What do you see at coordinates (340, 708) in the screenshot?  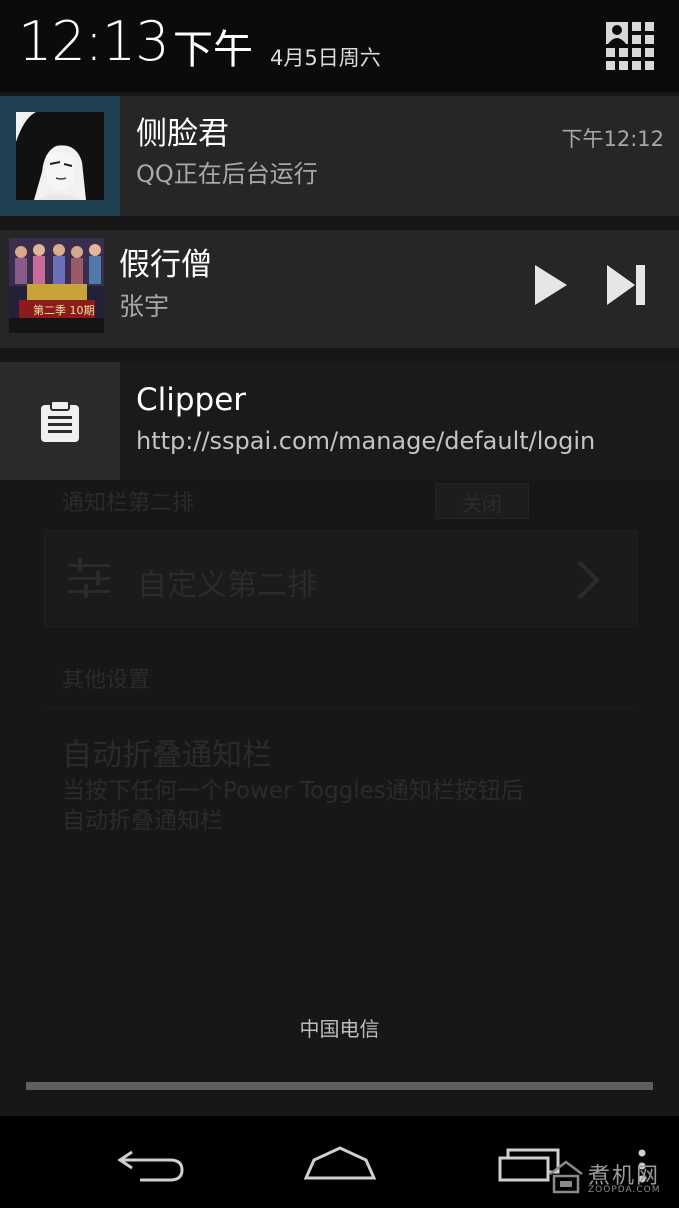 I see `bg-divider` at bounding box center [340, 708].